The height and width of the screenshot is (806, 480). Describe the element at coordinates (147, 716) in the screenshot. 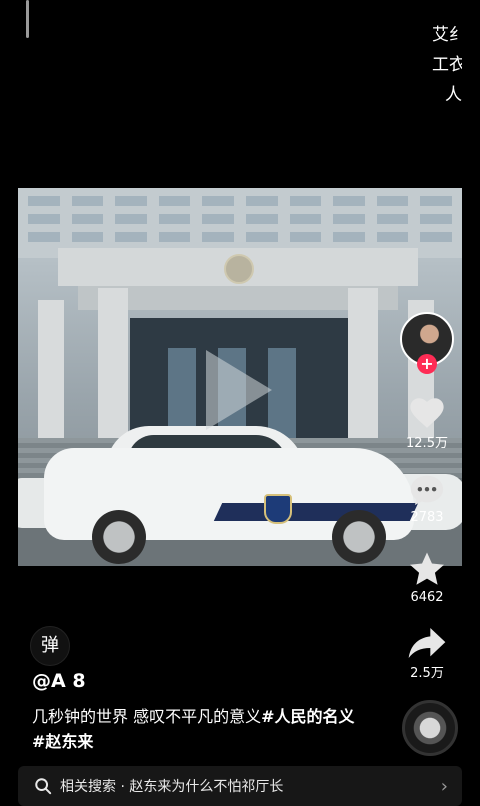

I see `caption-text: 几秒钟的世界 感叹不平凡的意义` at that location.